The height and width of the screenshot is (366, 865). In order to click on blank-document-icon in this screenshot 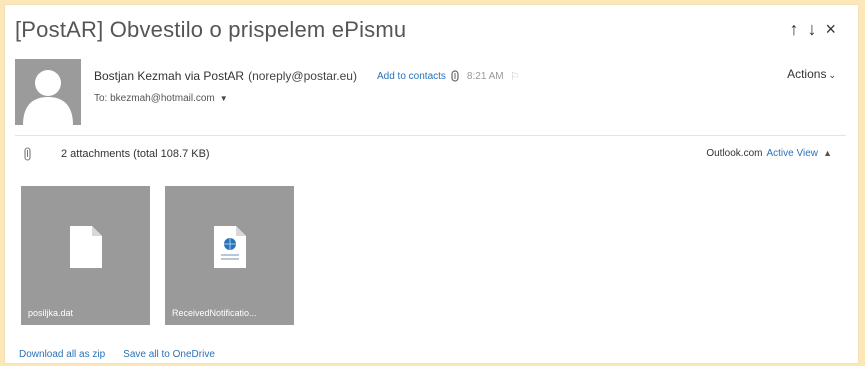, I will do `click(86, 247)`.